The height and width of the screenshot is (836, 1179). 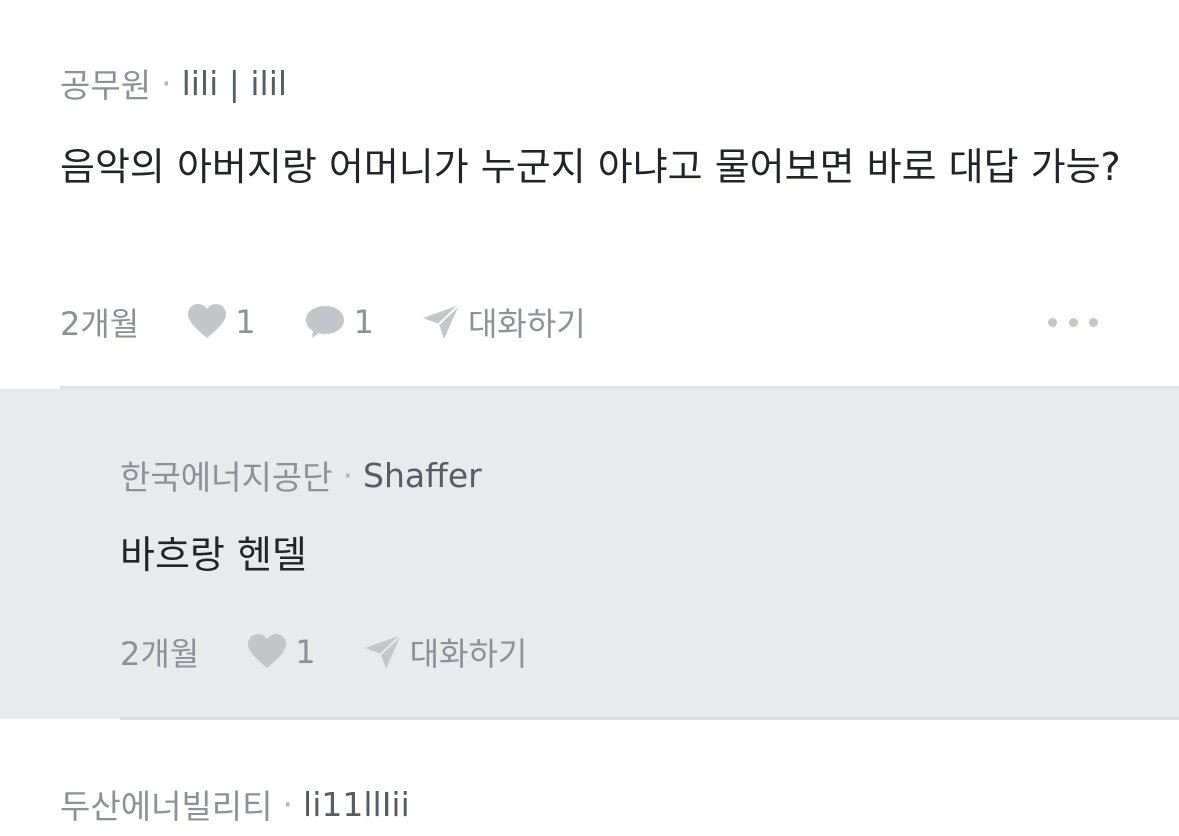 What do you see at coordinates (347, 652) in the screenshot?
I see `reply-actions: 2개월 1 대화하기` at bounding box center [347, 652].